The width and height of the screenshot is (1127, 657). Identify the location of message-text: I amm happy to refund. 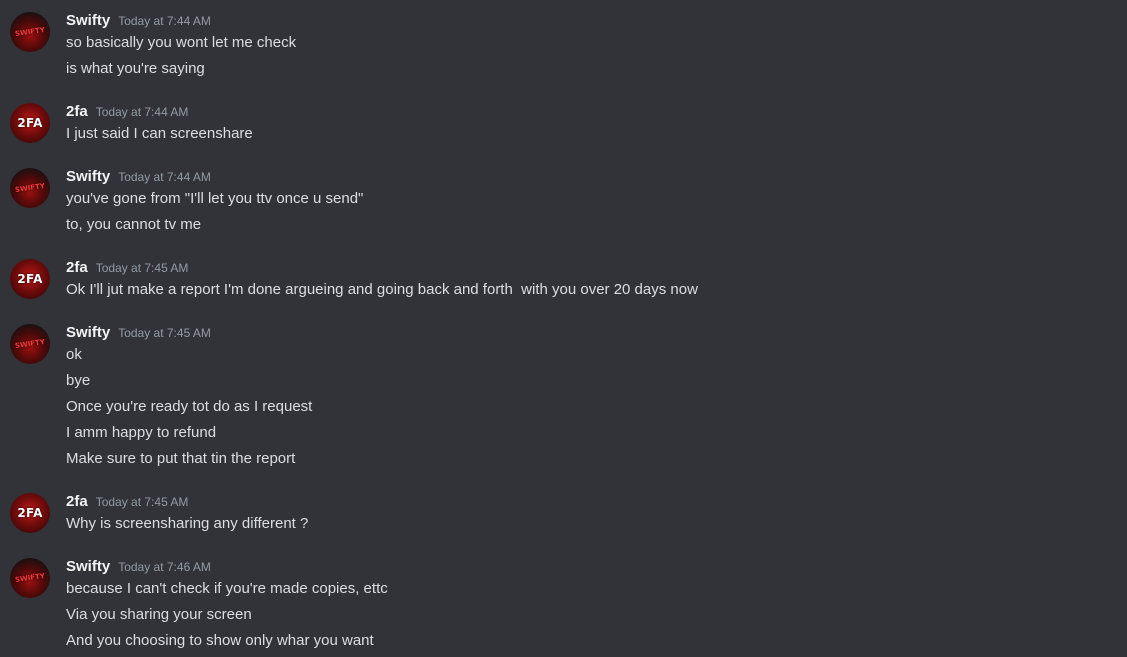
(141, 432).